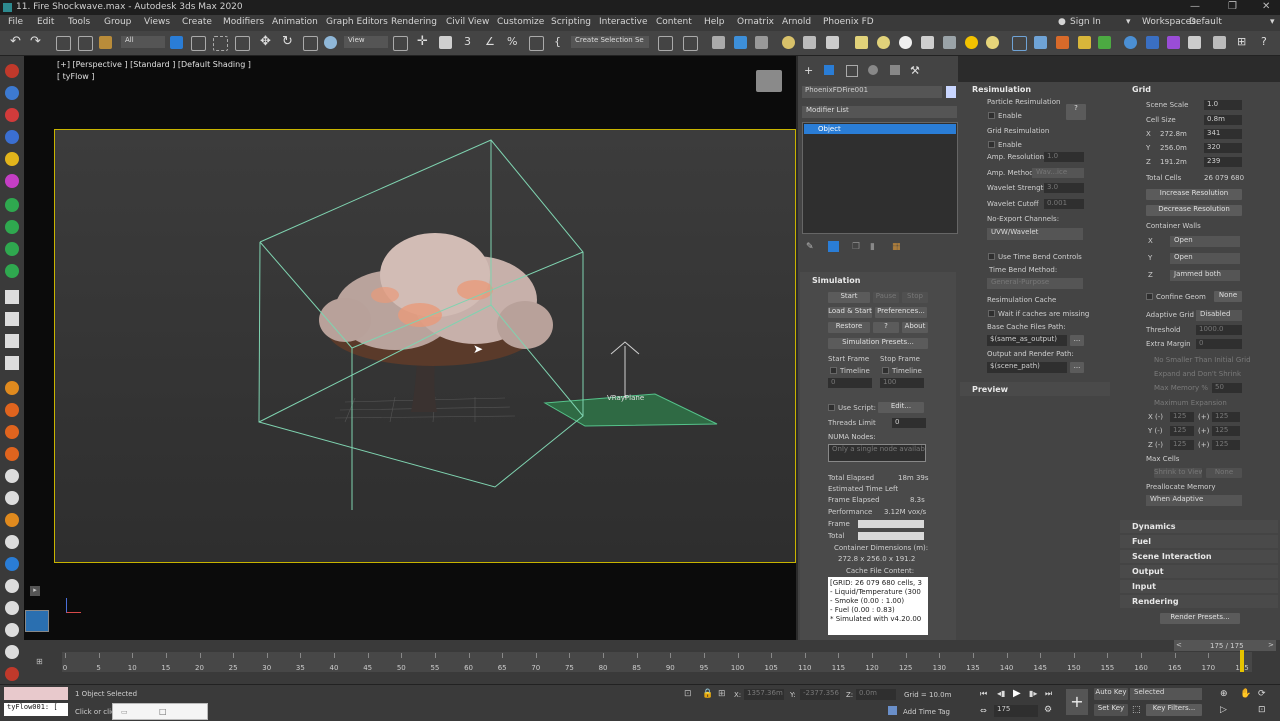 The width and height of the screenshot is (1280, 721). What do you see at coordinates (880, 129) in the screenshot?
I see `stack-item-object: Object` at bounding box center [880, 129].